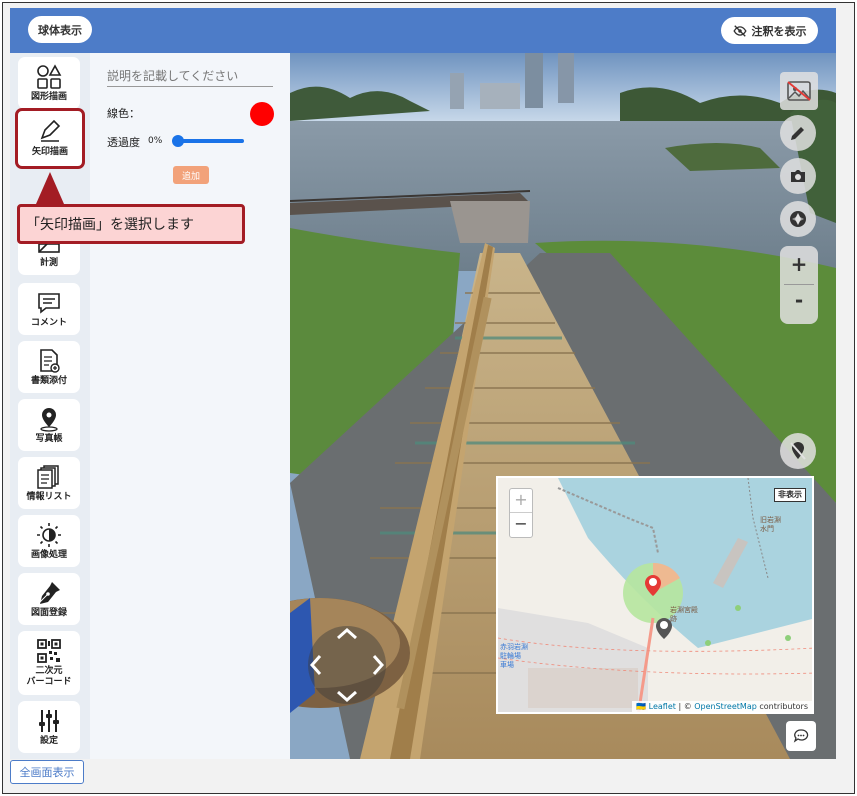 The height and width of the screenshot is (796, 857). Describe the element at coordinates (49, 651) in the screenshot. I see `qr-code-icon` at that location.